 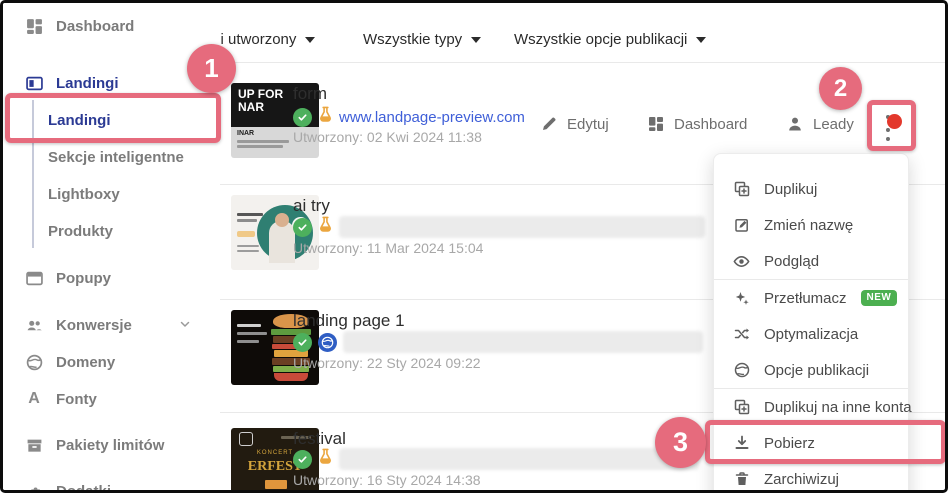 I want to click on sidebar-label: Popupy, so click(x=83, y=278).